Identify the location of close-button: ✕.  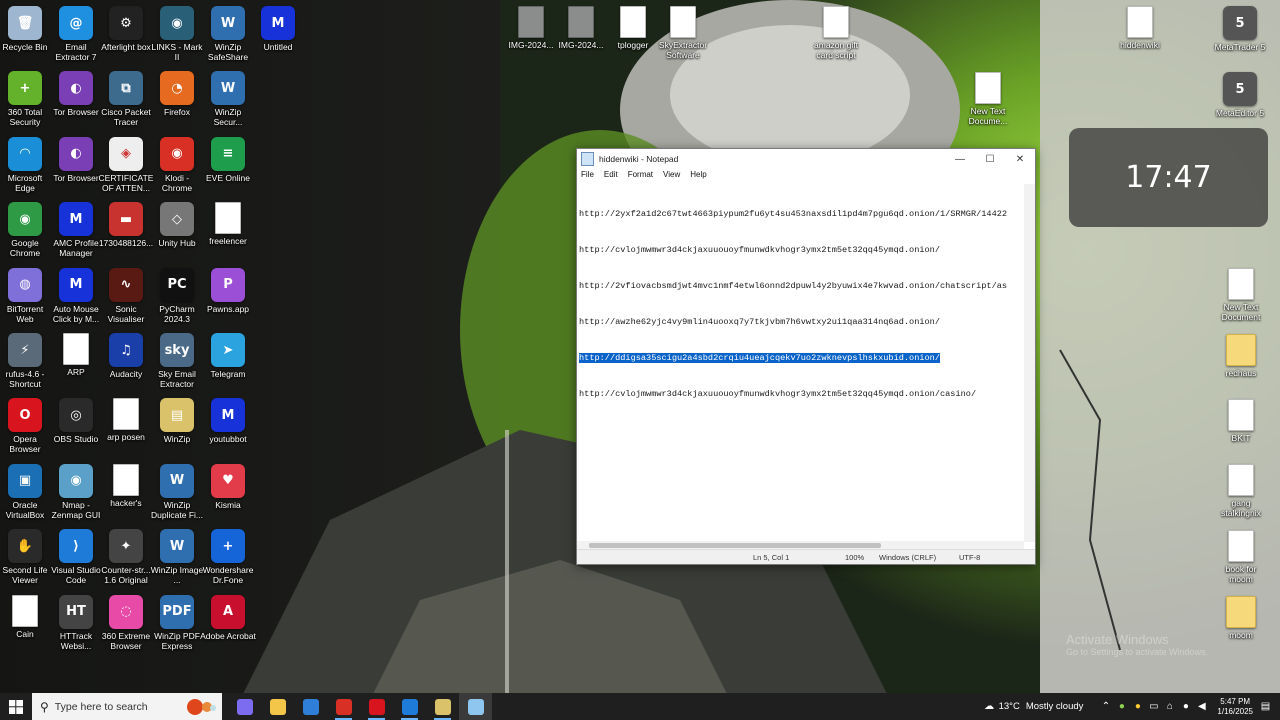
(1020, 159).